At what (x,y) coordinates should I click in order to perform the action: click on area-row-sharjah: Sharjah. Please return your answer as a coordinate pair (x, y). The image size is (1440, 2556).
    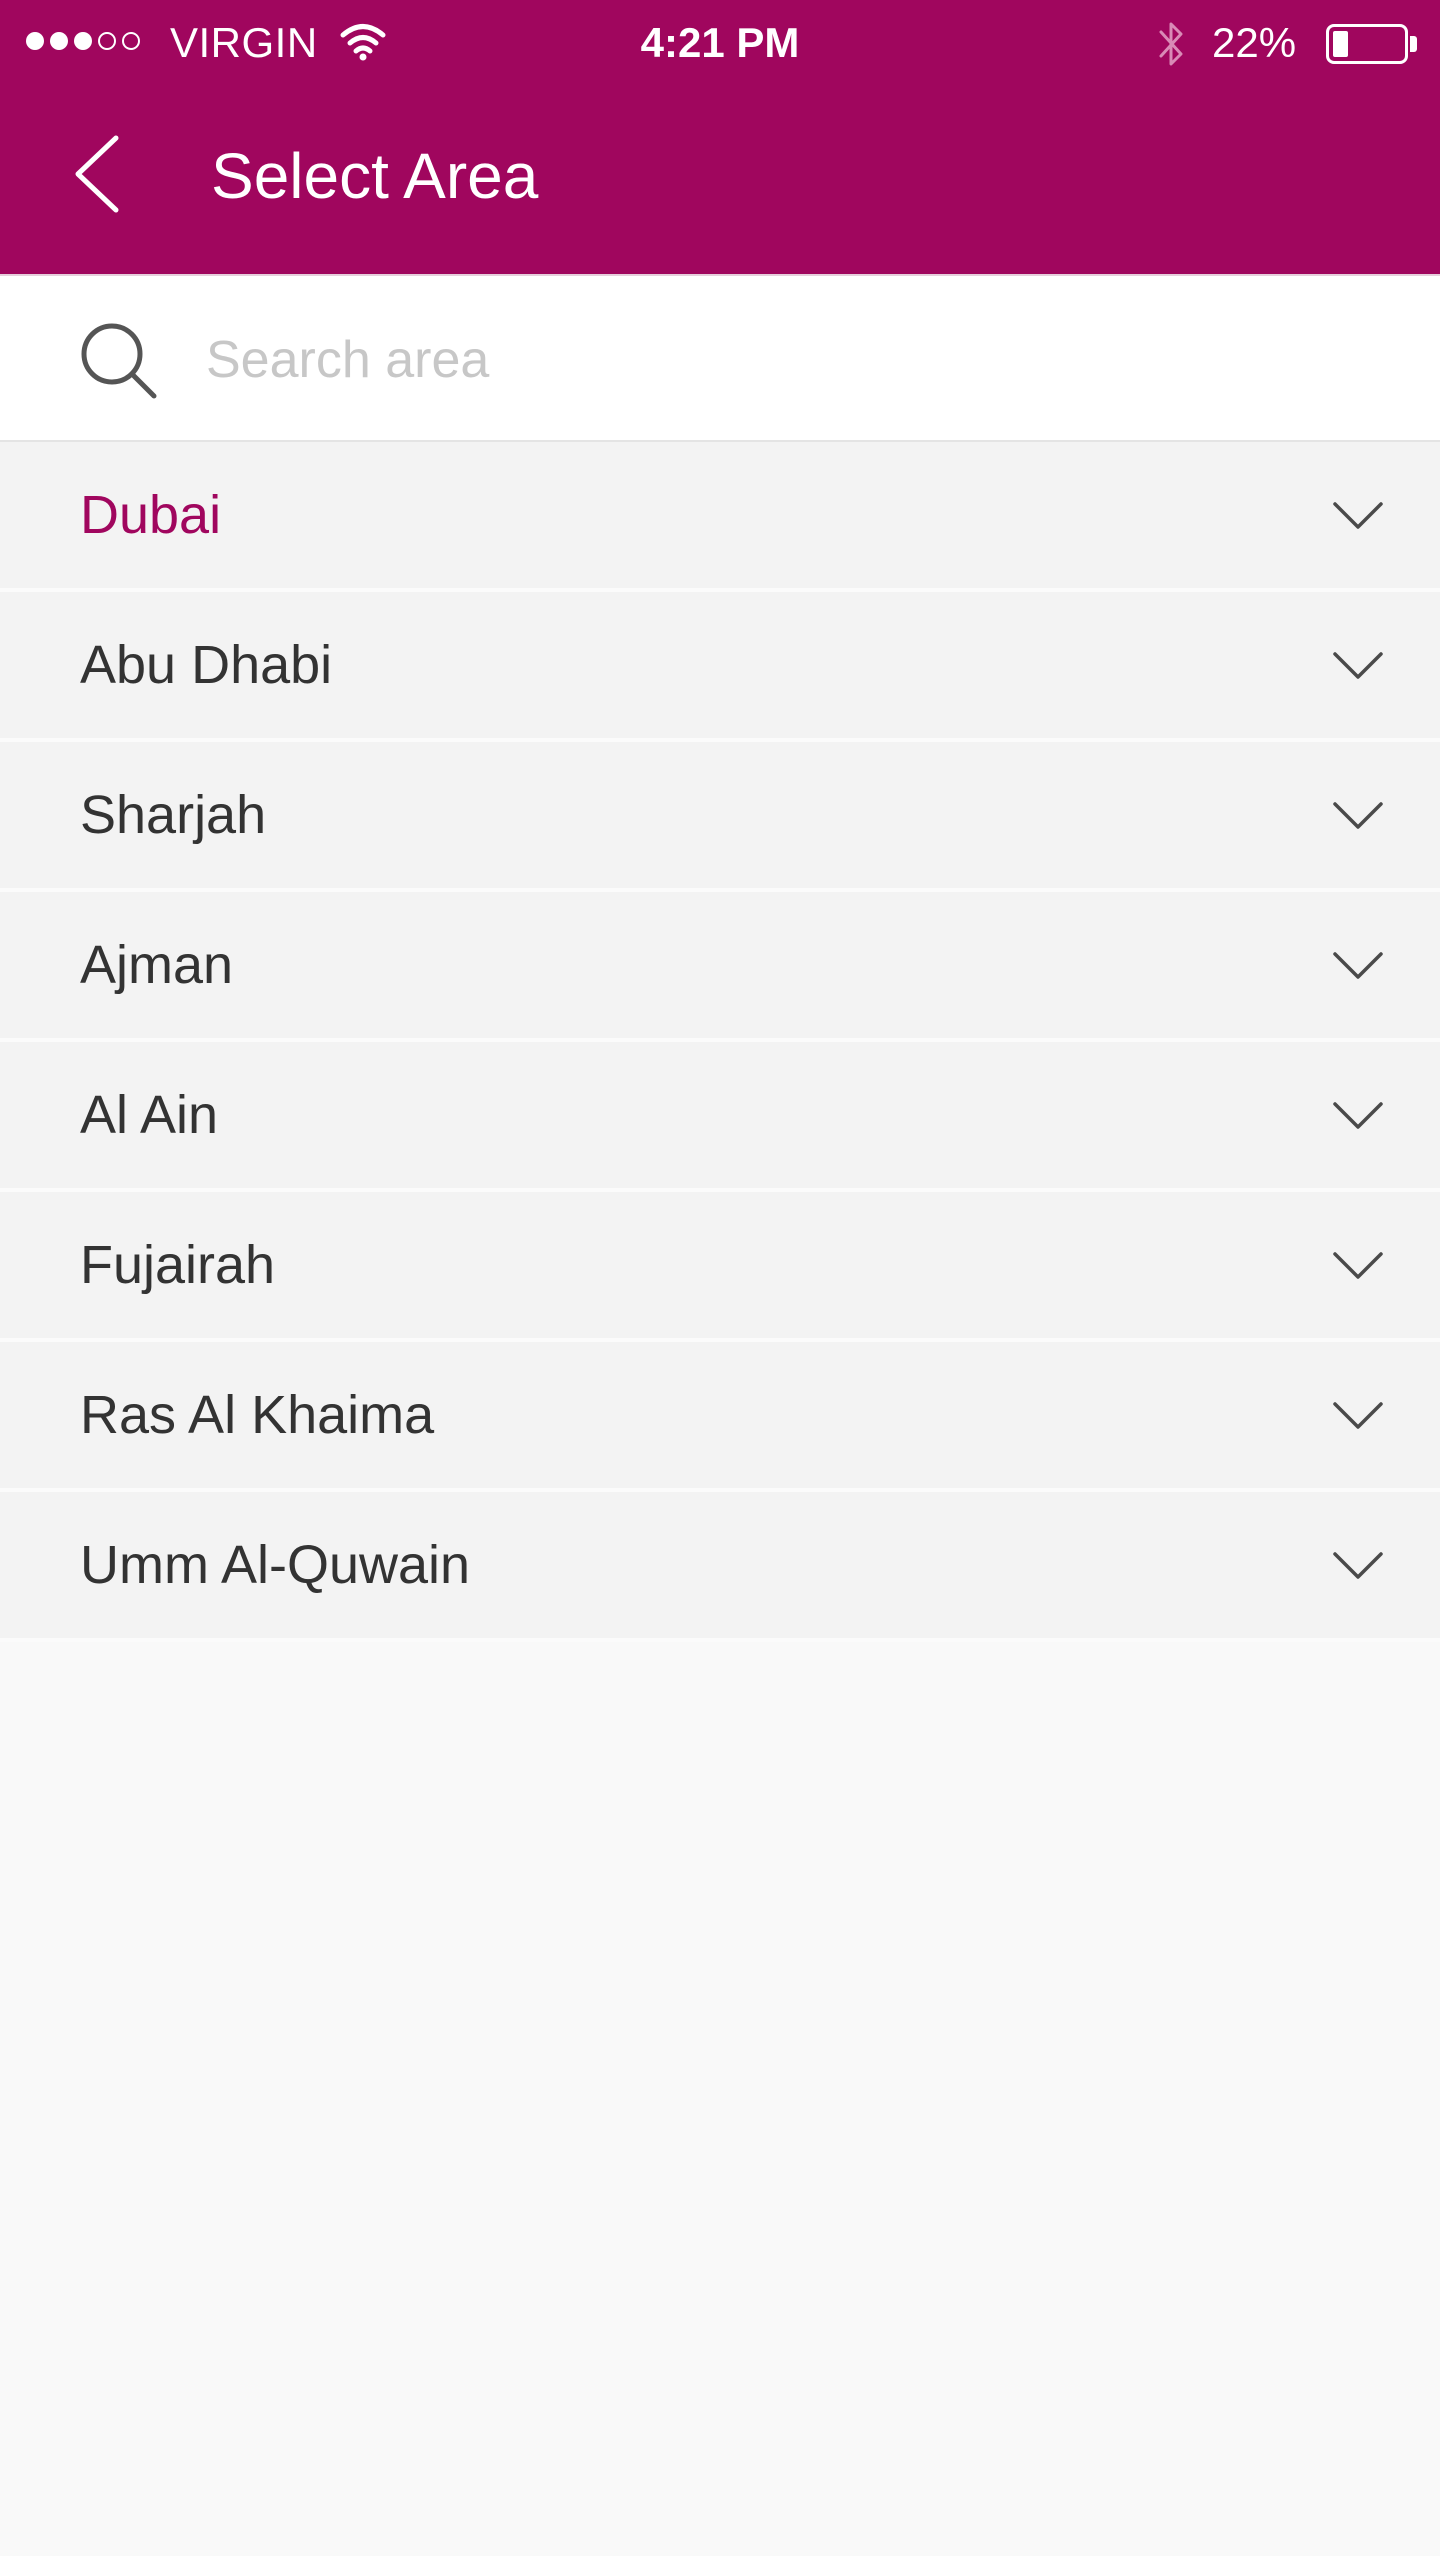
    Looking at the image, I should click on (720, 817).